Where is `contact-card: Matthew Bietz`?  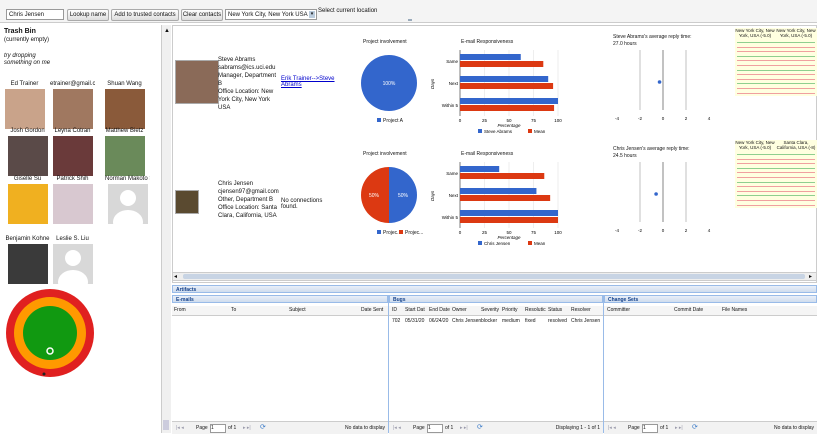
contact-card: Matthew Bietz is located at coordinates (124, 151).